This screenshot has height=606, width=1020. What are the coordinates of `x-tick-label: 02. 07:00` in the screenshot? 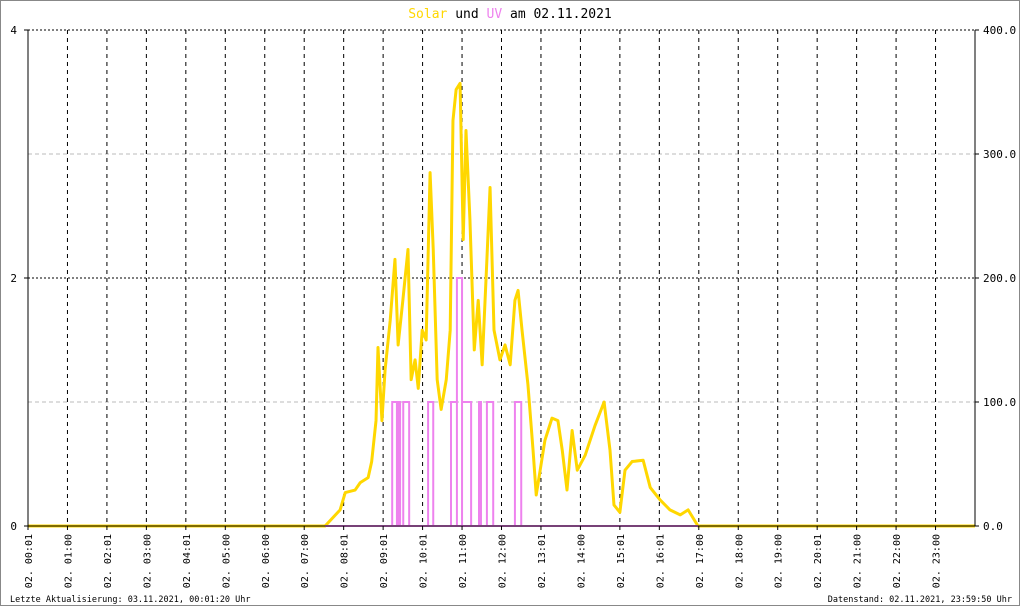 It's located at (305, 561).